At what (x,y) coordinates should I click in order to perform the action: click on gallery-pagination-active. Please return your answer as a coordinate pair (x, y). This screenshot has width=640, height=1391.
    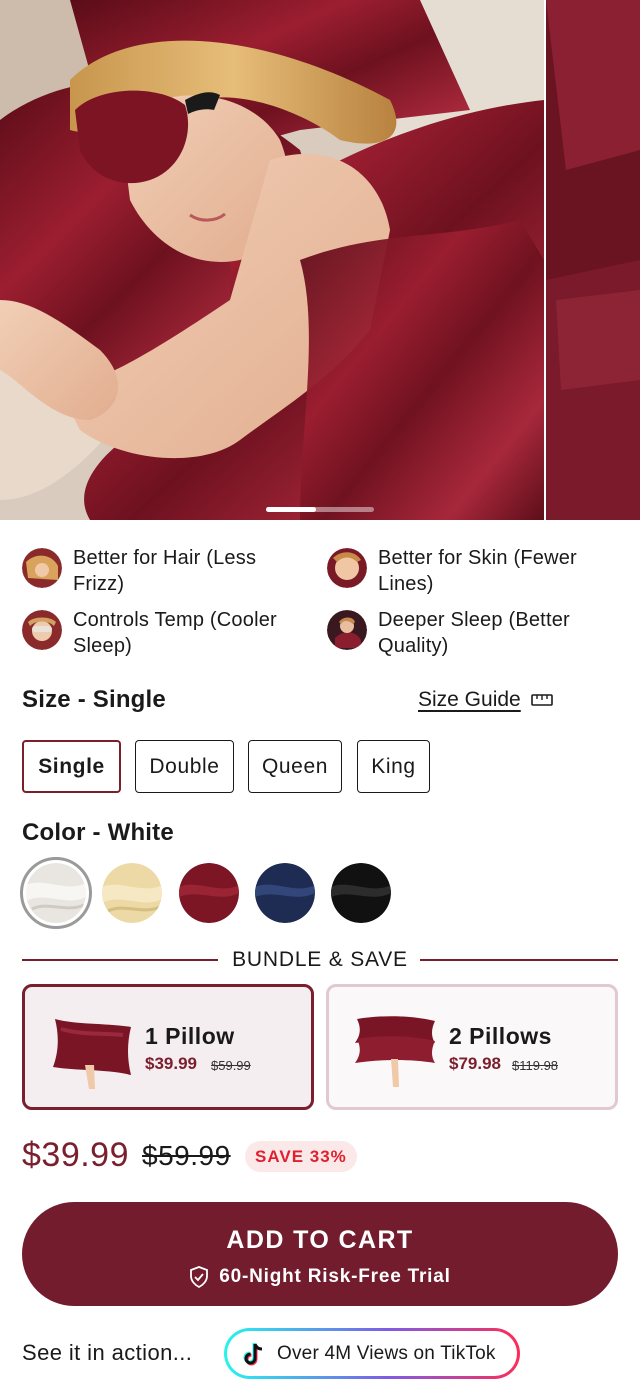
    Looking at the image, I should click on (291, 509).